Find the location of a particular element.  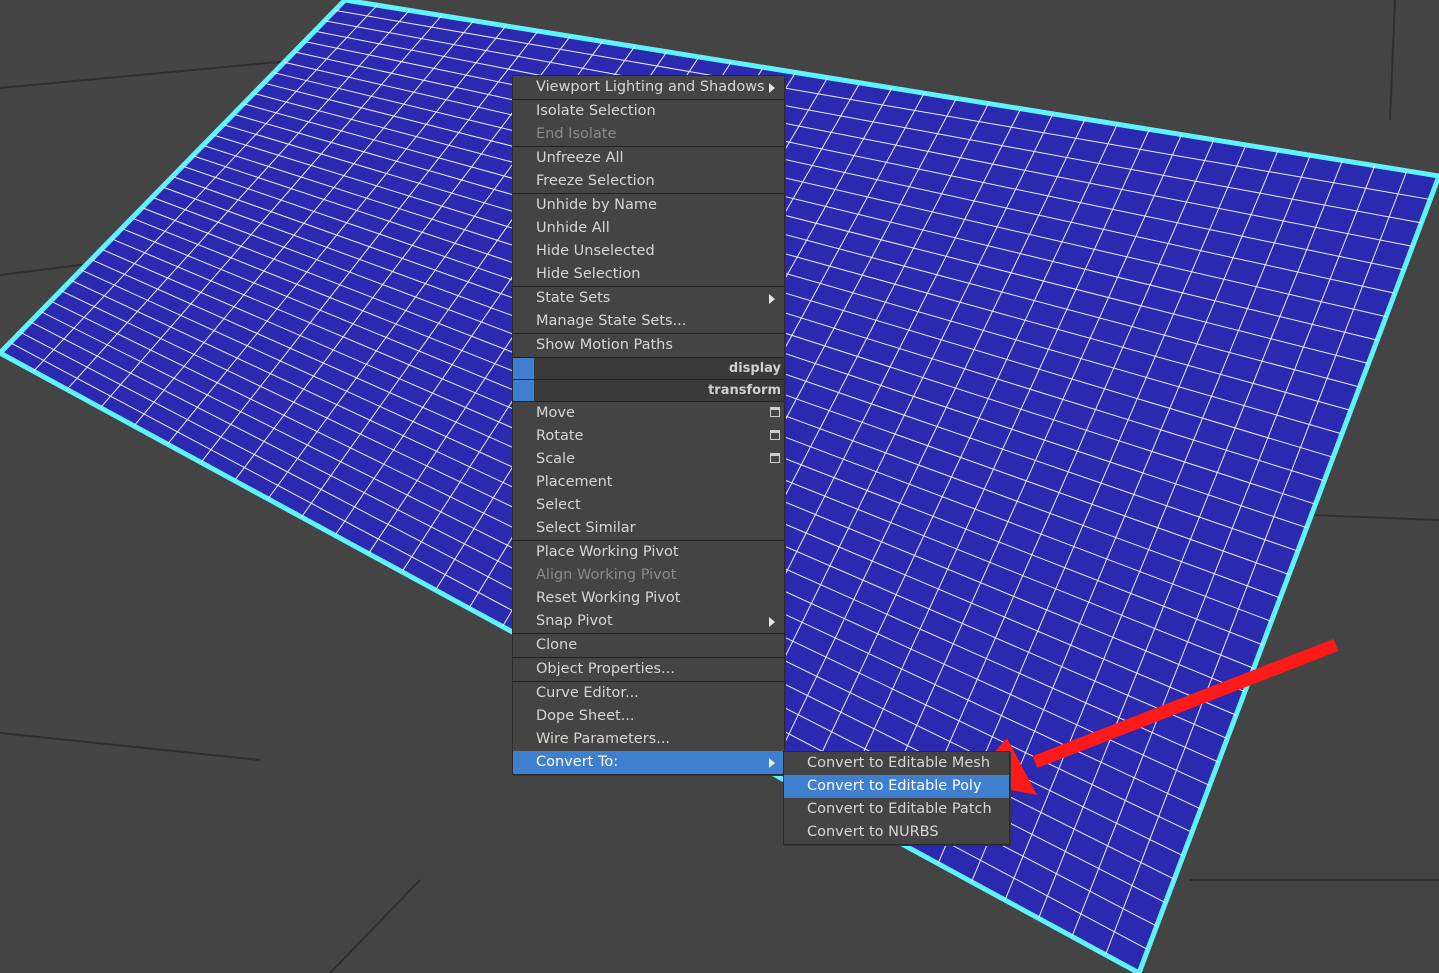

menu-item-align-working-pivot: Align Working Pivot is located at coordinates (648, 575).